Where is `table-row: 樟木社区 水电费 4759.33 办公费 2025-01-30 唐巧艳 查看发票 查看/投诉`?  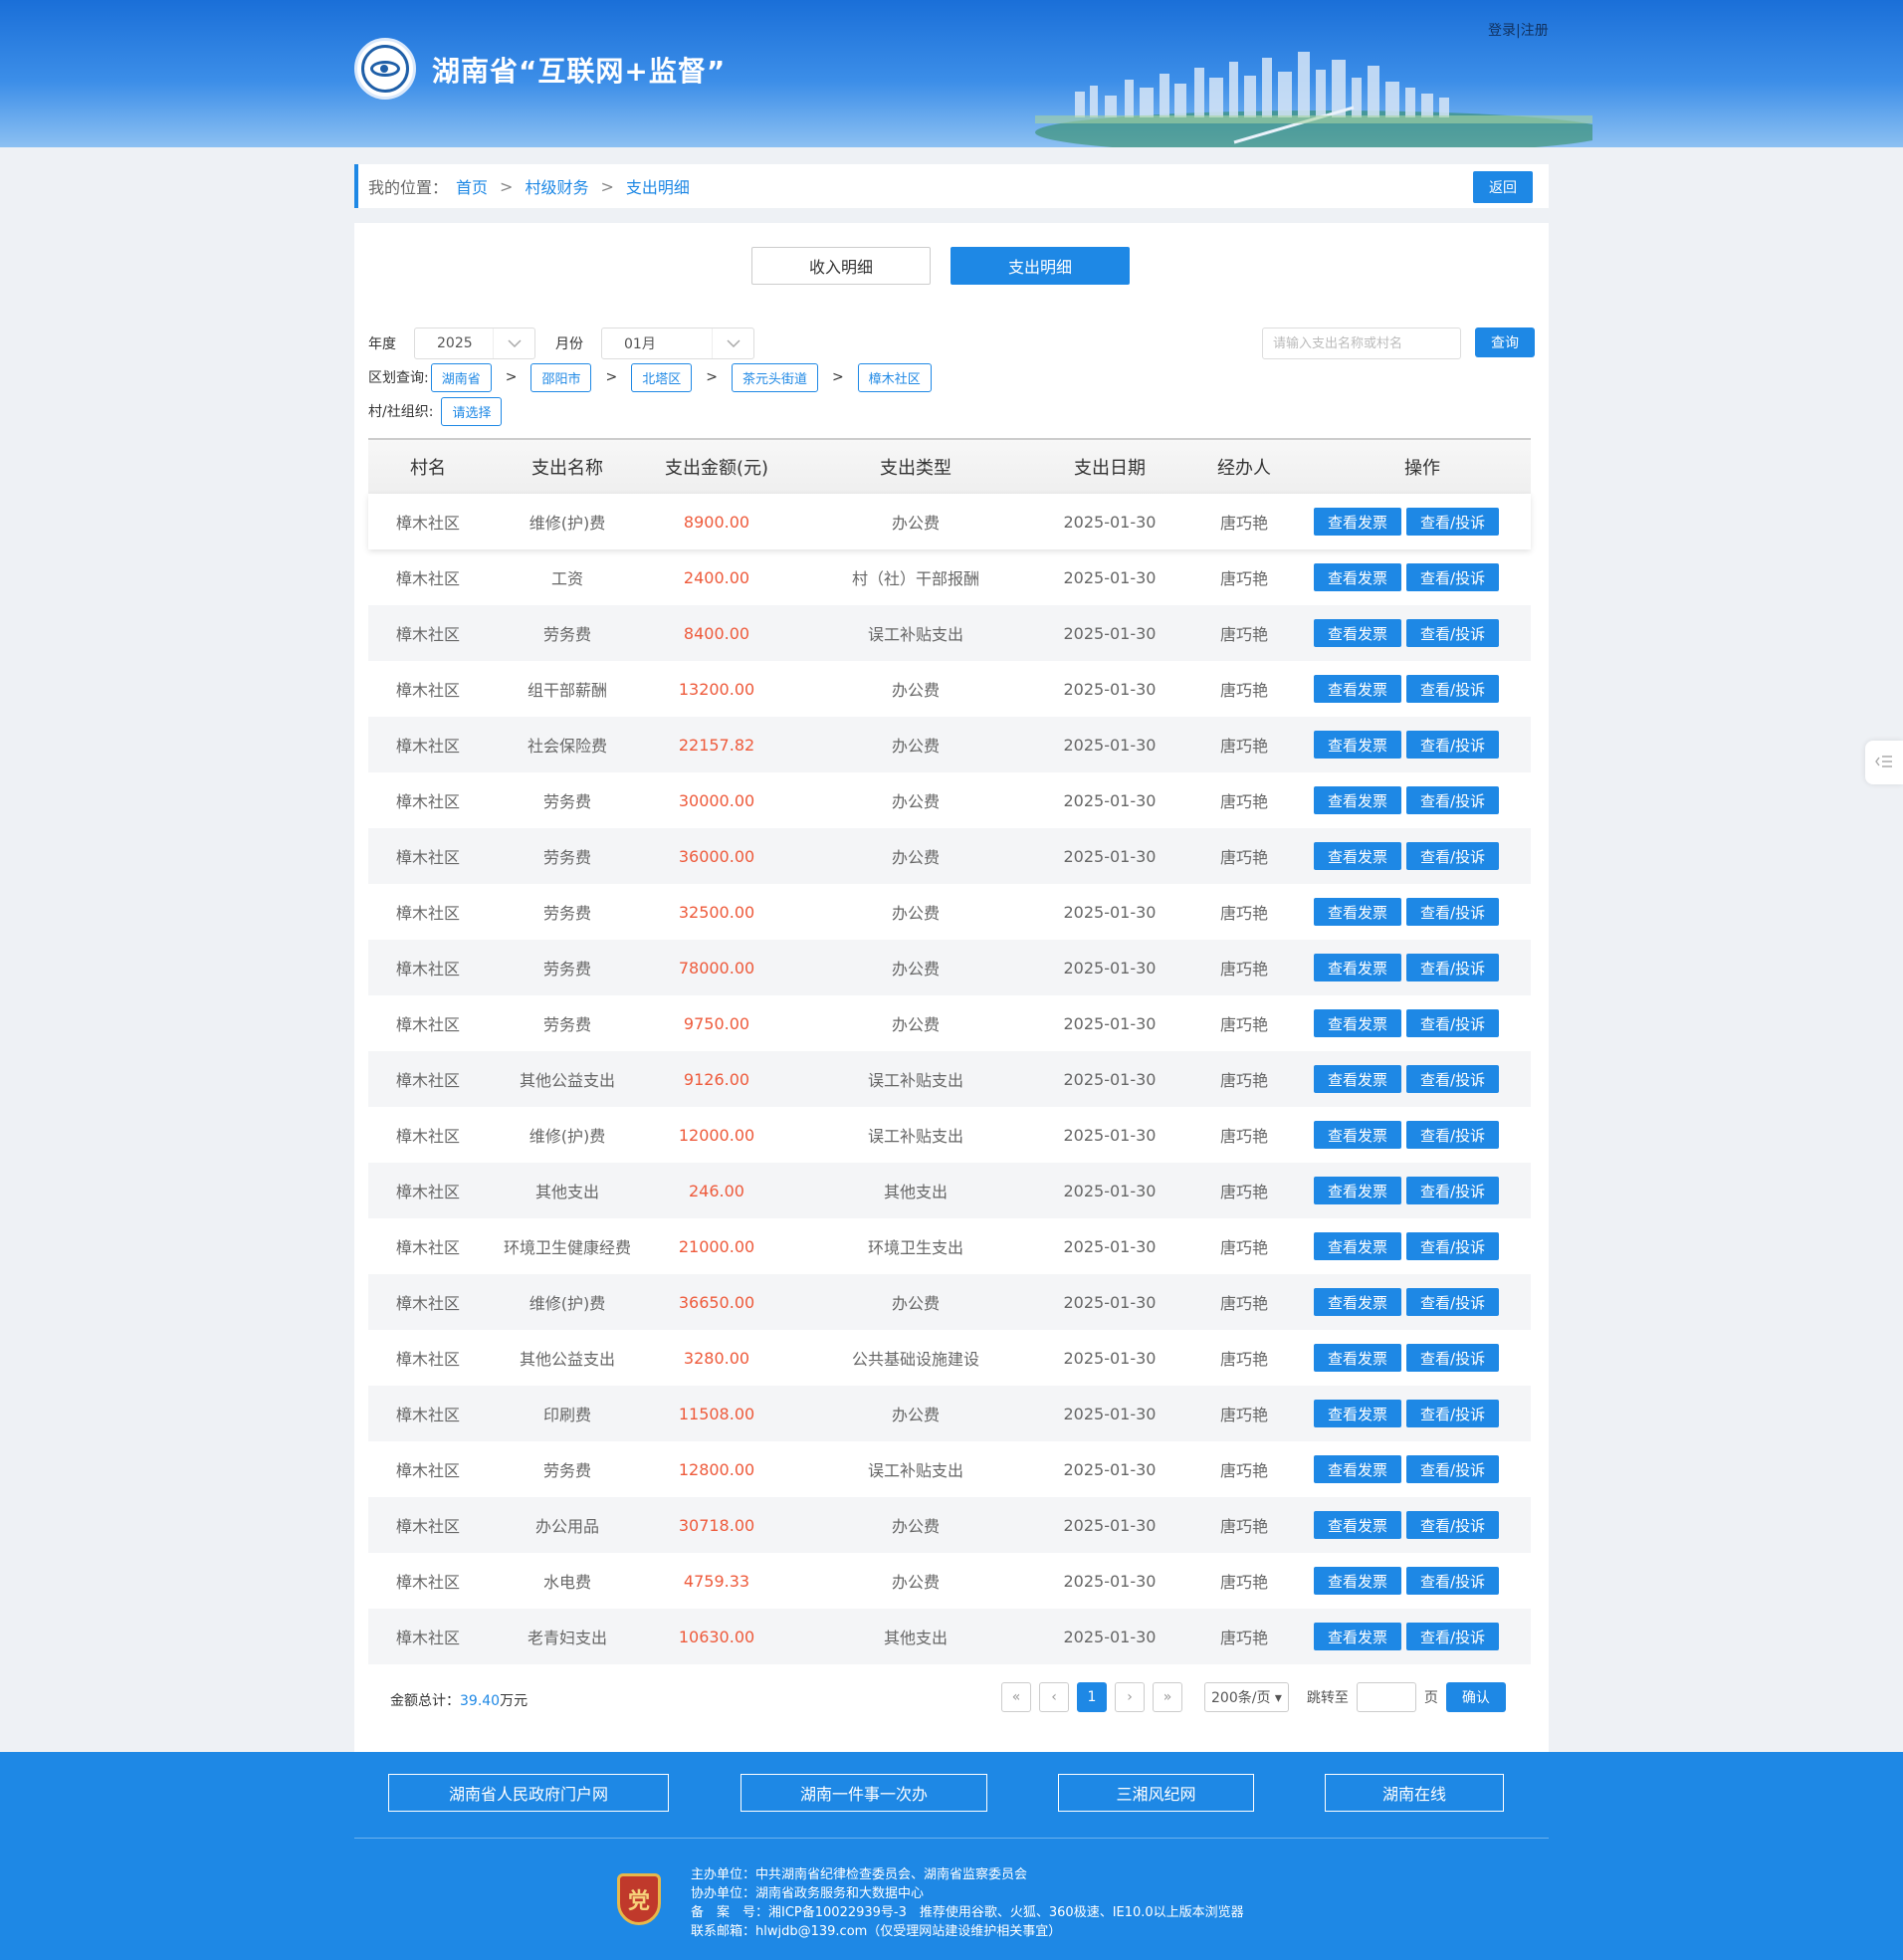
table-row: 樟木社区 水电费 4759.33 办公费 2025-01-30 唐巧艳 查看发票 查看/投诉 is located at coordinates (950, 1581).